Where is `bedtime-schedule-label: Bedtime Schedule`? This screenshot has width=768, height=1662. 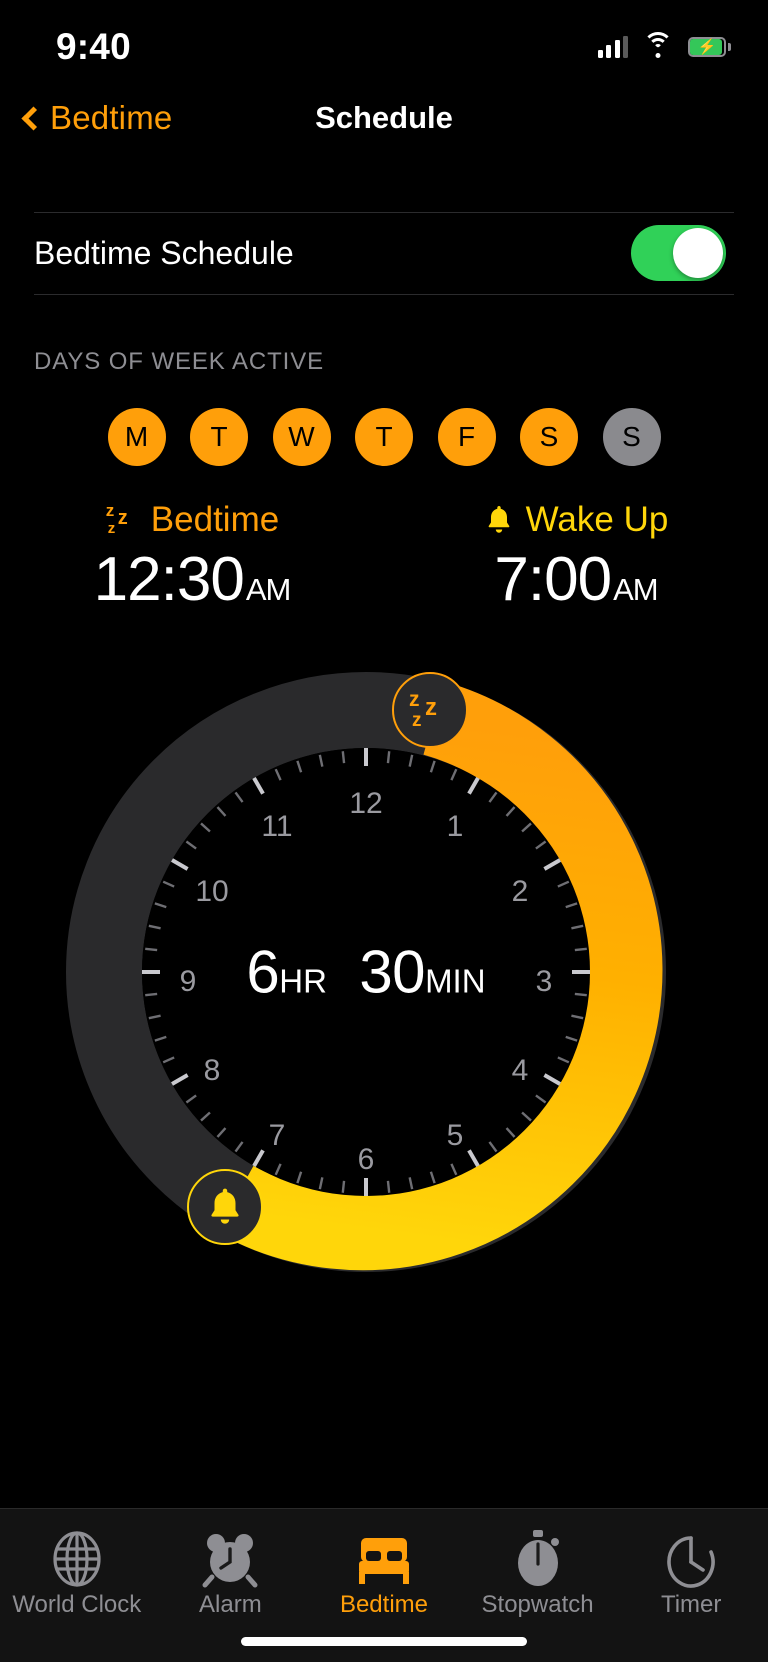 bedtime-schedule-label: Bedtime Schedule is located at coordinates (164, 252).